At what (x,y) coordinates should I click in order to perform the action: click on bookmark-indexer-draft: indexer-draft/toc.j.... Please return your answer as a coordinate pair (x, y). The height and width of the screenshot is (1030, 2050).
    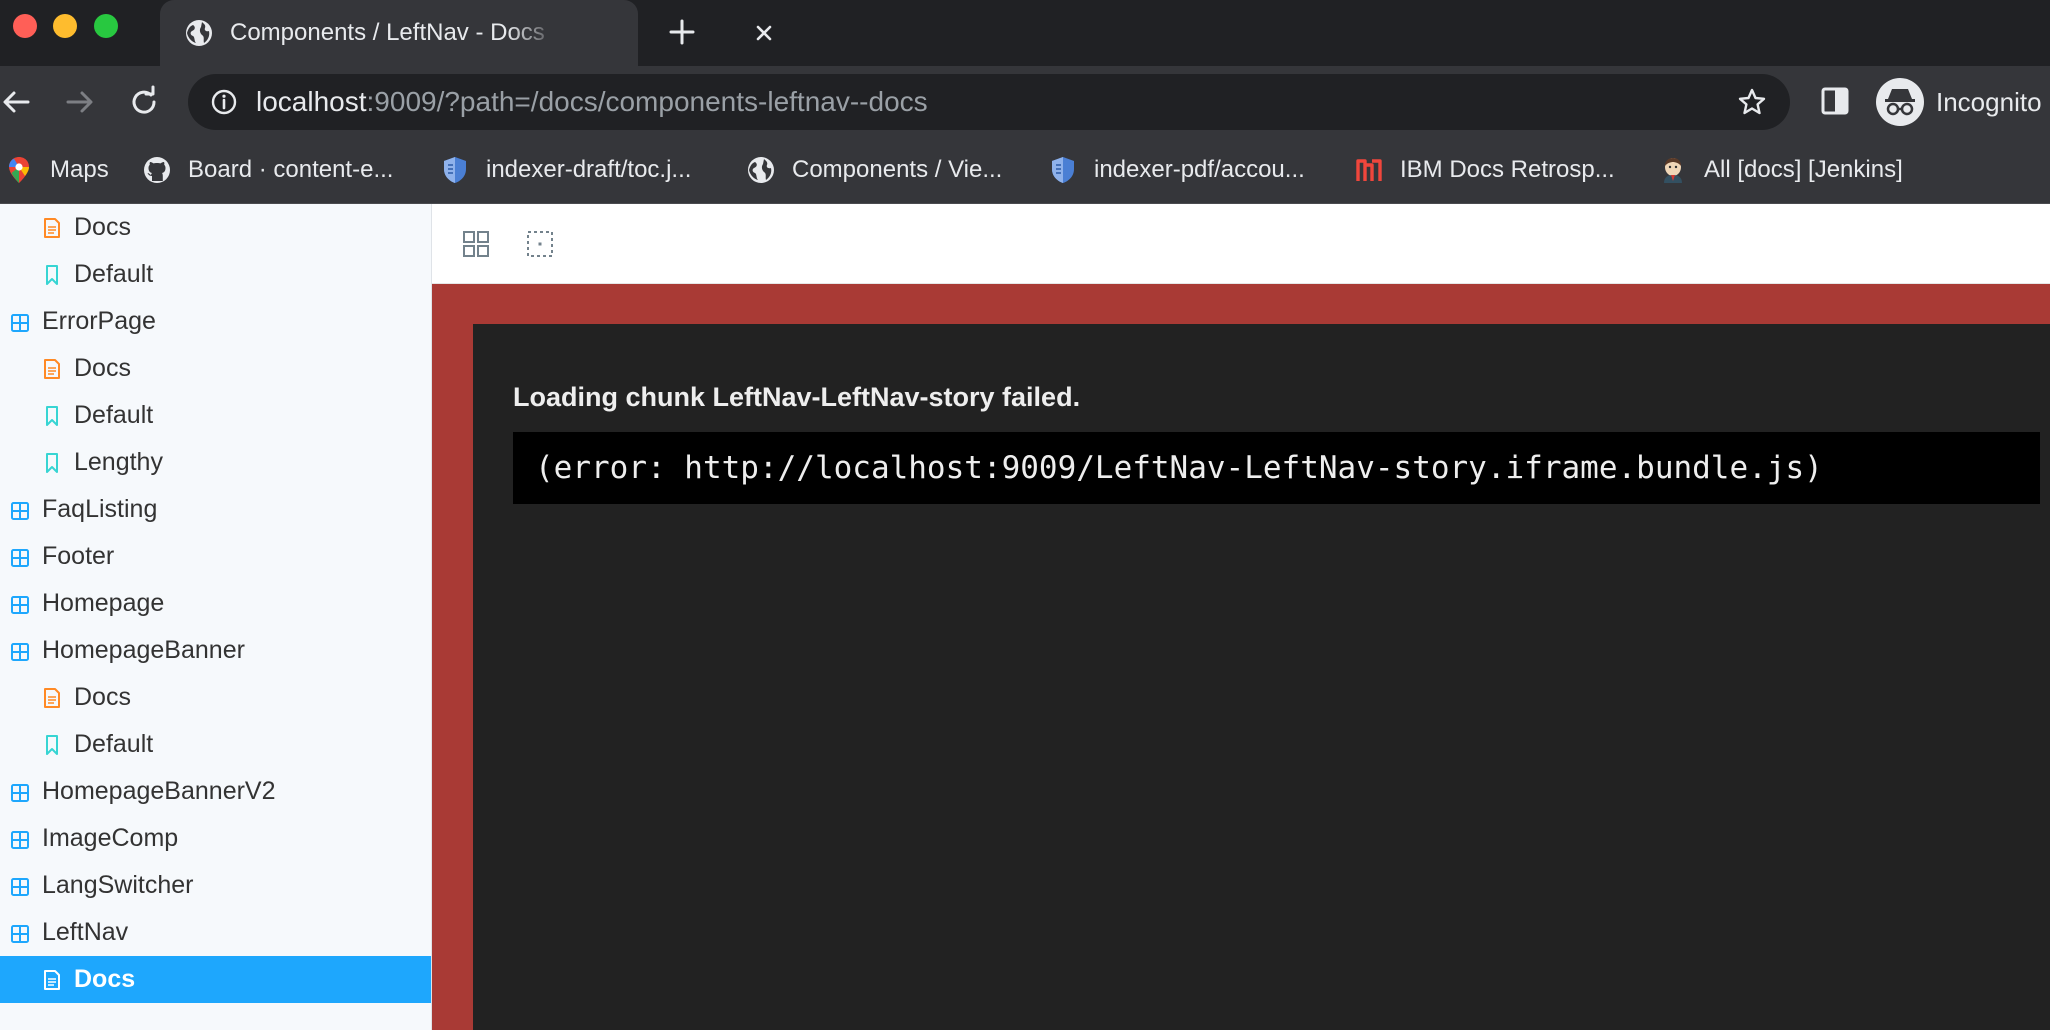
    Looking at the image, I should click on (565, 170).